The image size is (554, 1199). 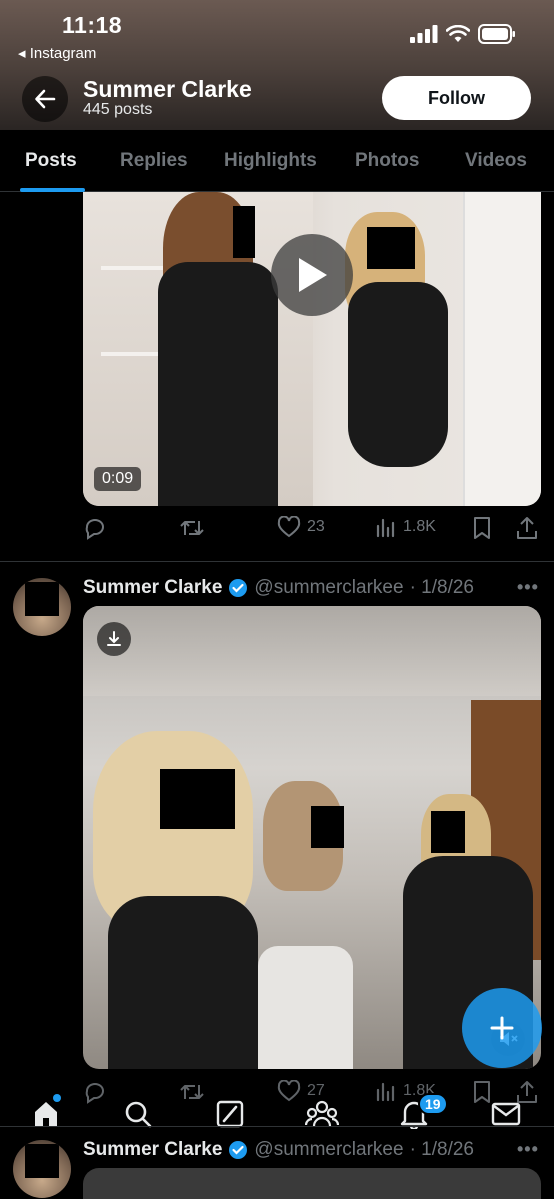 I want to click on nav-search, so click(x=138, y=1114).